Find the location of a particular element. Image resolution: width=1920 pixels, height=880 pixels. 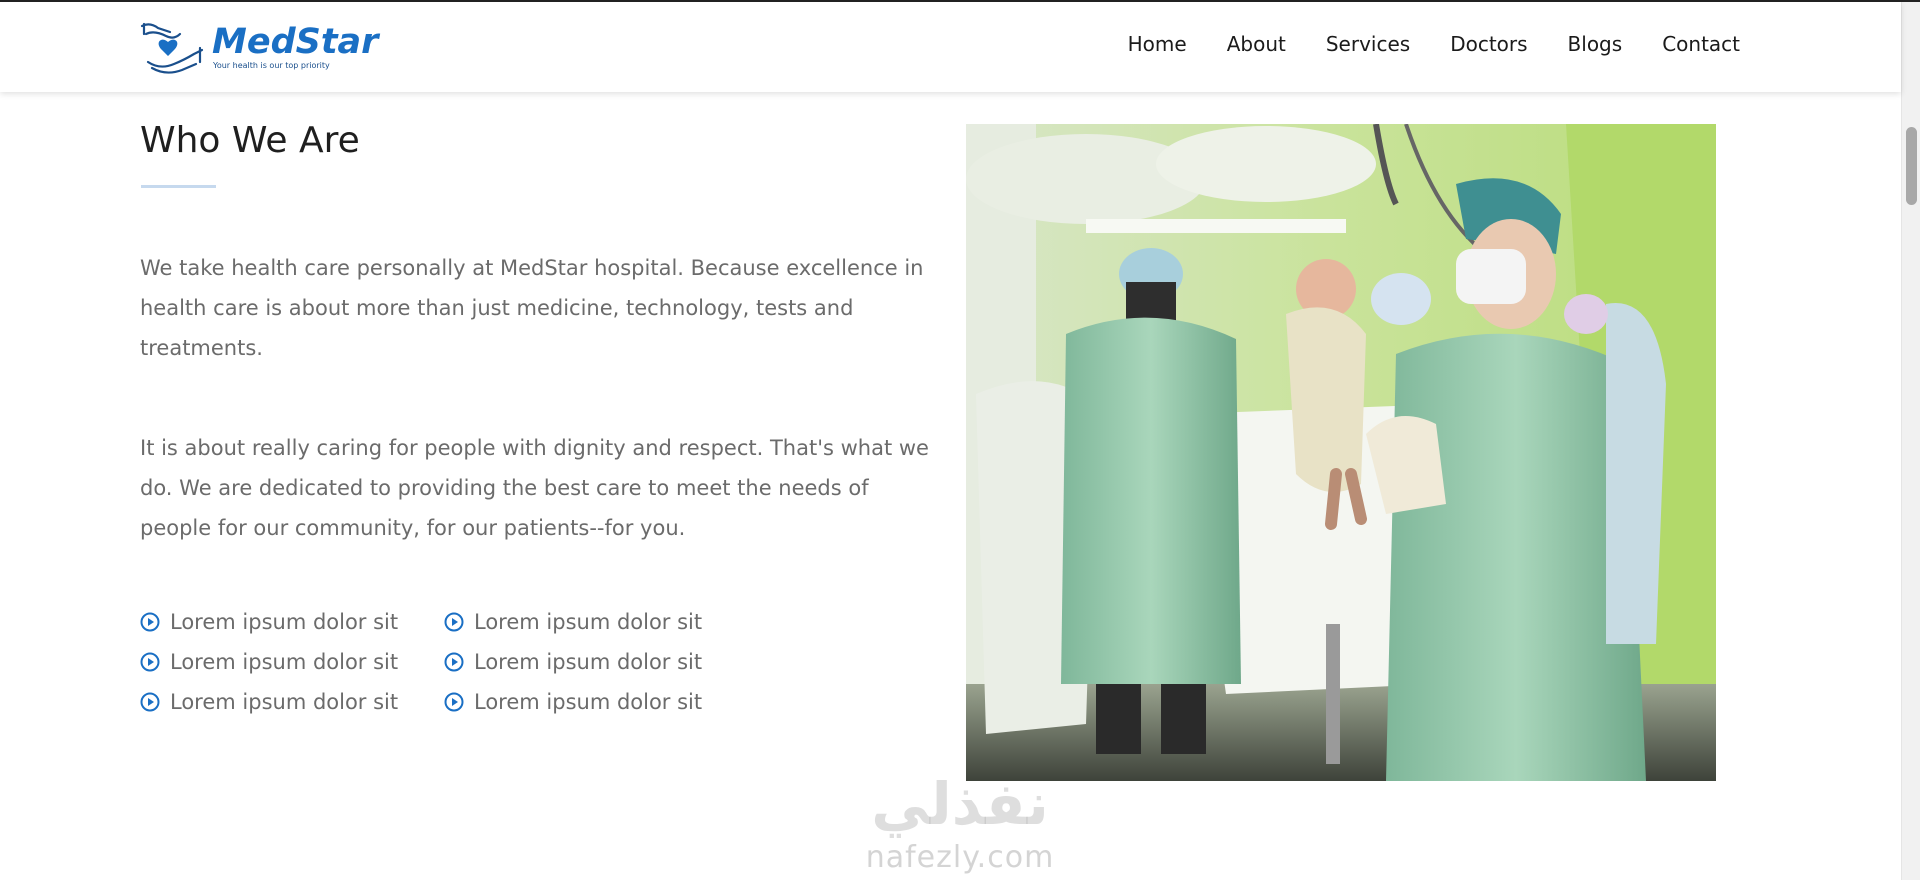

watermark-arabic: نفذلي is located at coordinates (960, 804).